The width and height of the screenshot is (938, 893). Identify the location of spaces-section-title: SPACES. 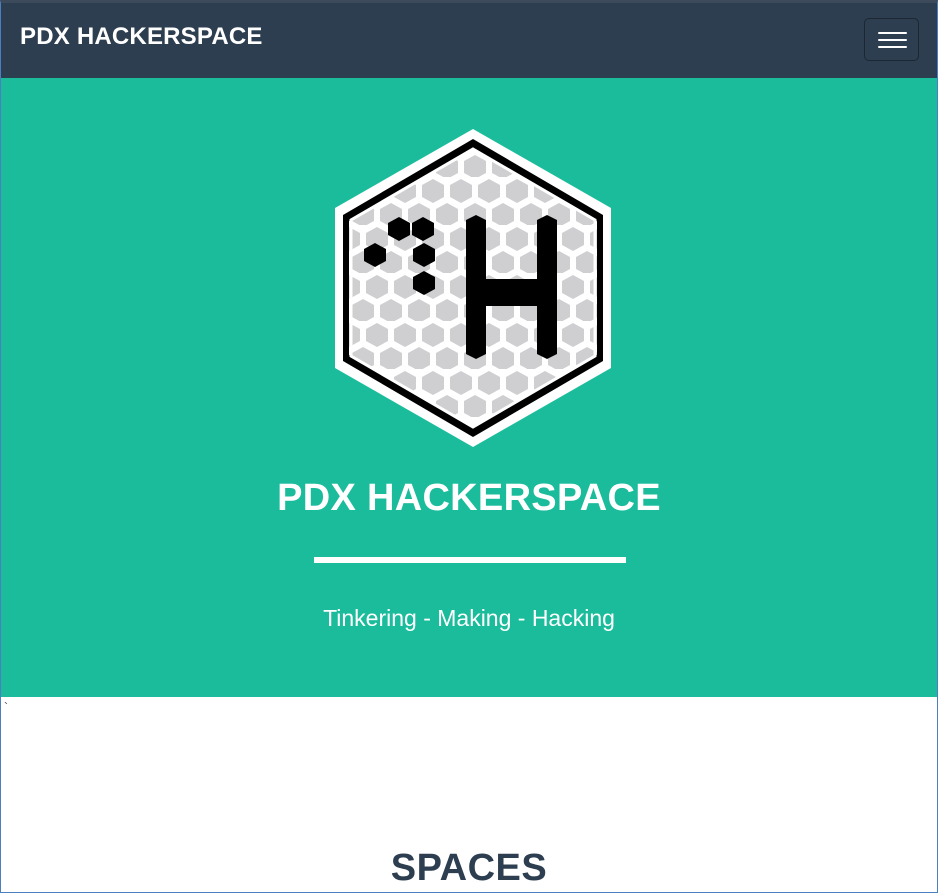
(469, 868).